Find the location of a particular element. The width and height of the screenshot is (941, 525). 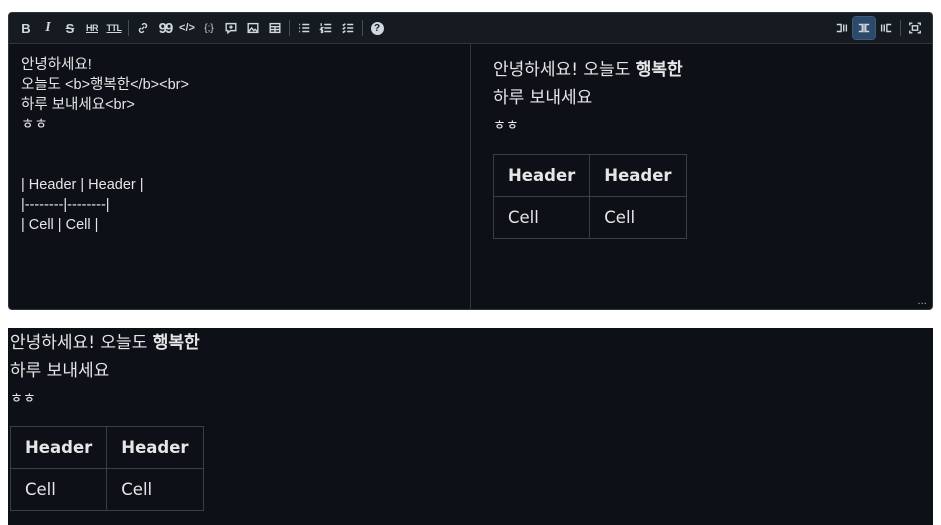

source-line: ㅎㅎ is located at coordinates (239, 125).